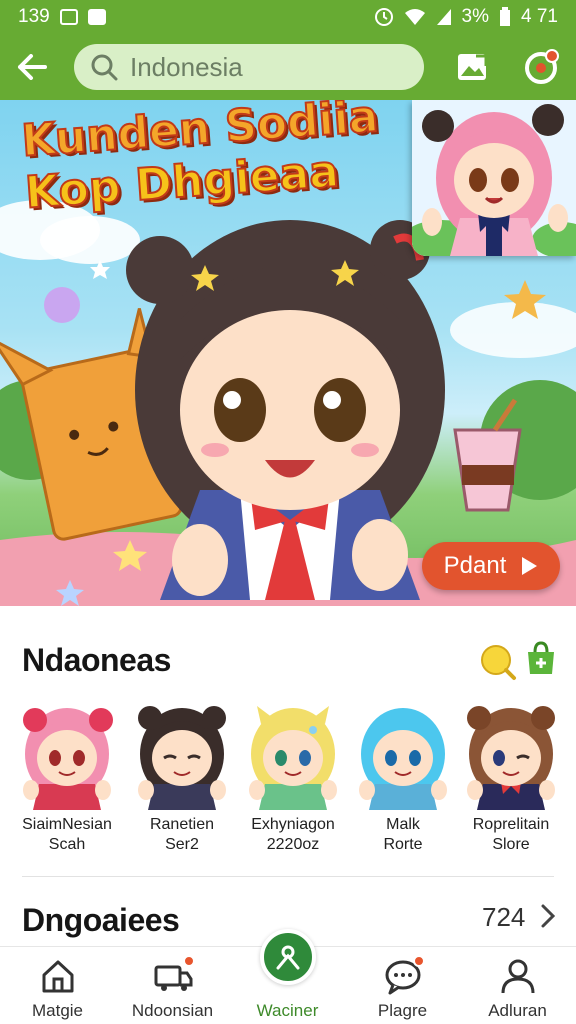 Image resolution: width=576 pixels, height=1024 pixels. I want to click on nav-label: Ndoonsian, so click(172, 1010).